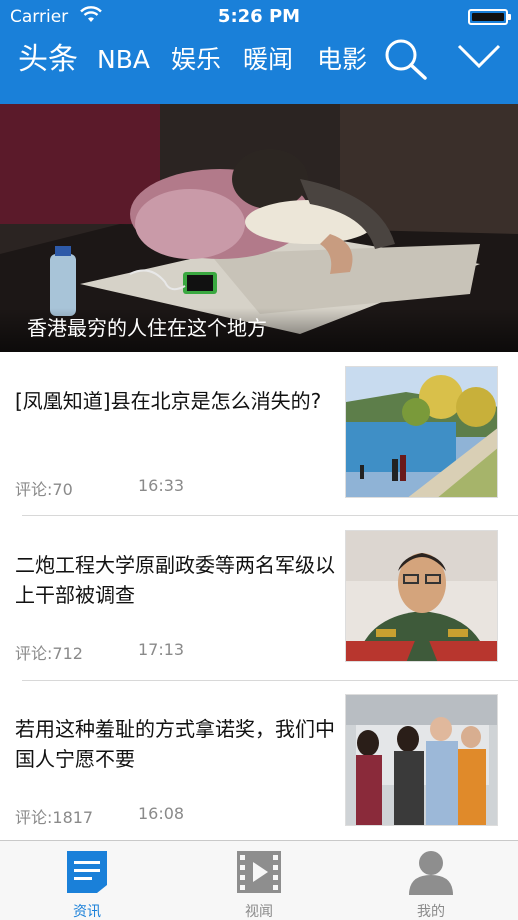 This screenshot has width=518, height=920. I want to click on bottom-tab-bar: 资讯 视闻 我的, so click(259, 880).